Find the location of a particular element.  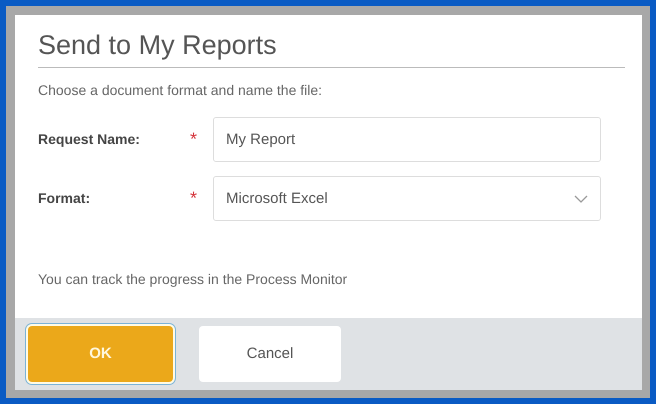

note-text: You can track the progress in the Process Monitor is located at coordinates (193, 280).